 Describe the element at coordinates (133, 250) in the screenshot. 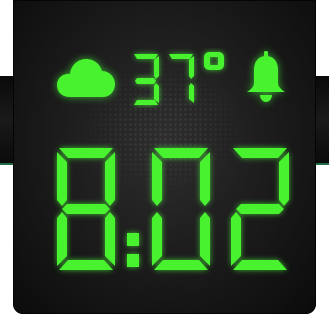

I see `colon` at that location.